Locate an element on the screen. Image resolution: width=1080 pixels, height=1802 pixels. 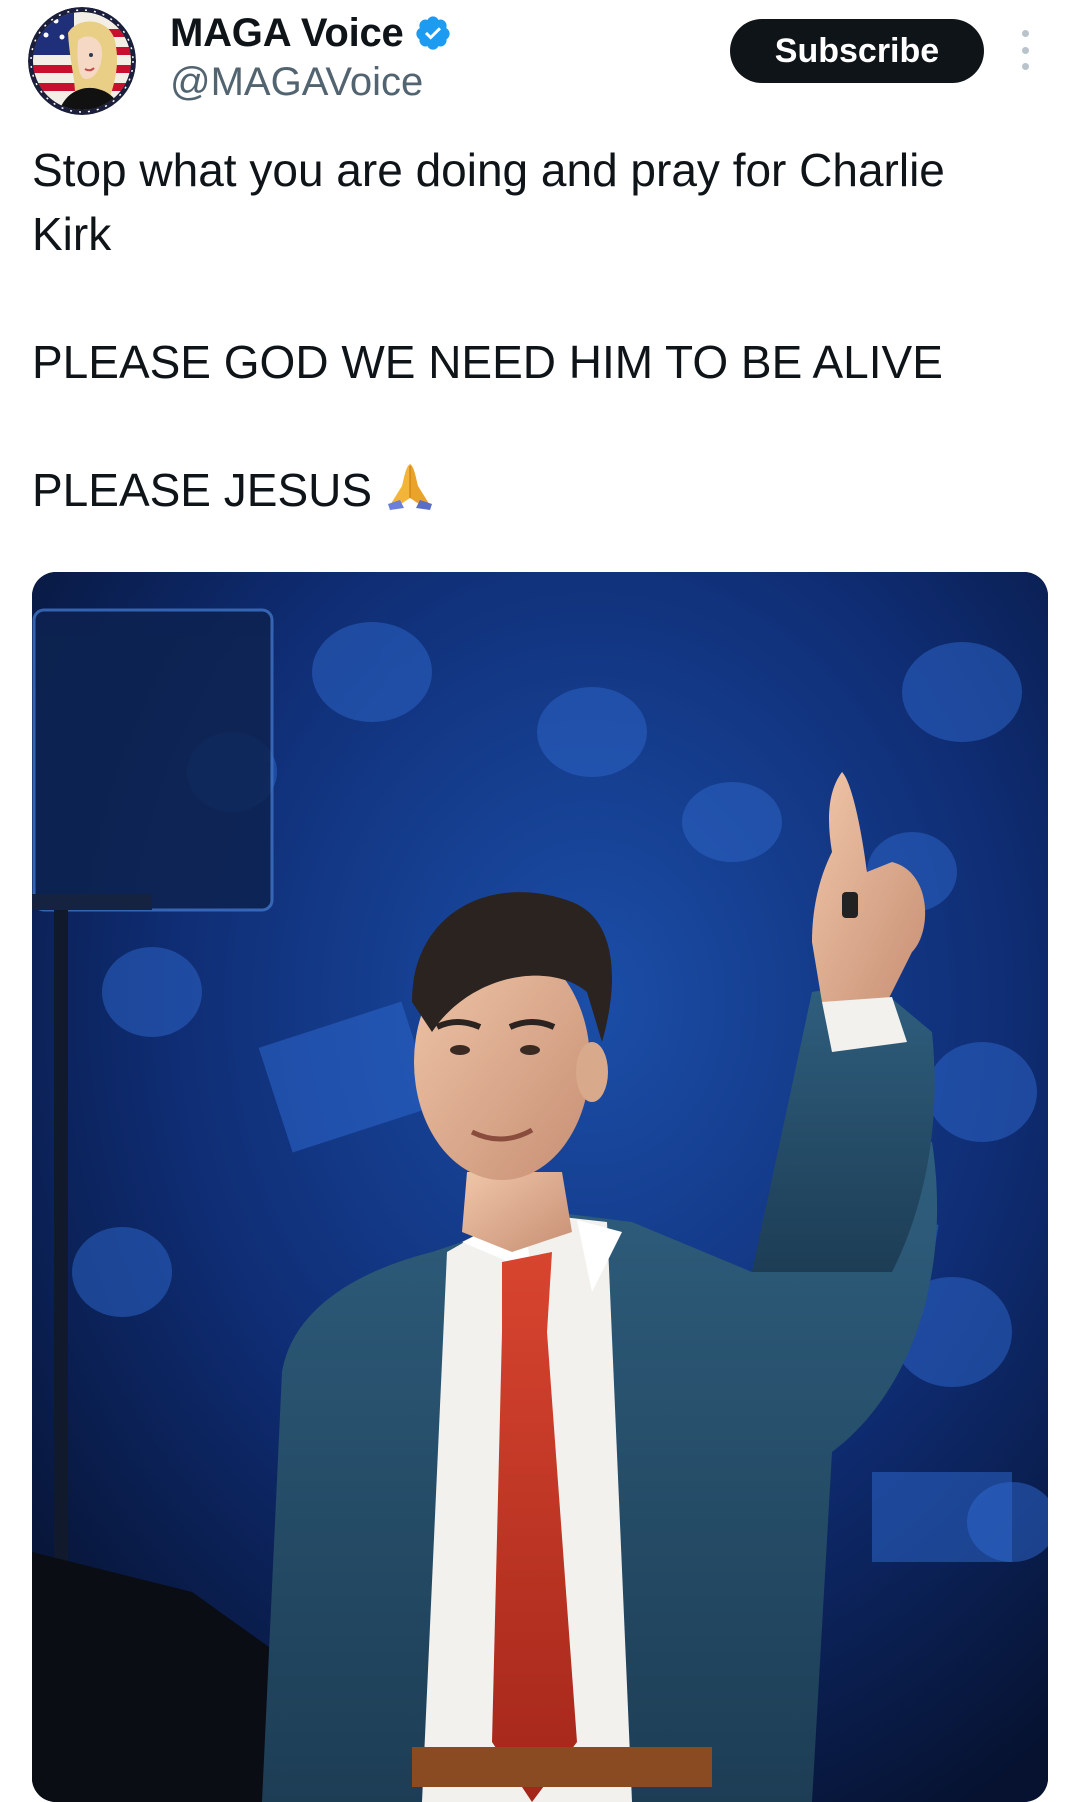
tweet-header: MAGA Voice @MAGAVoice Subscribe is located at coordinates (540, 60).